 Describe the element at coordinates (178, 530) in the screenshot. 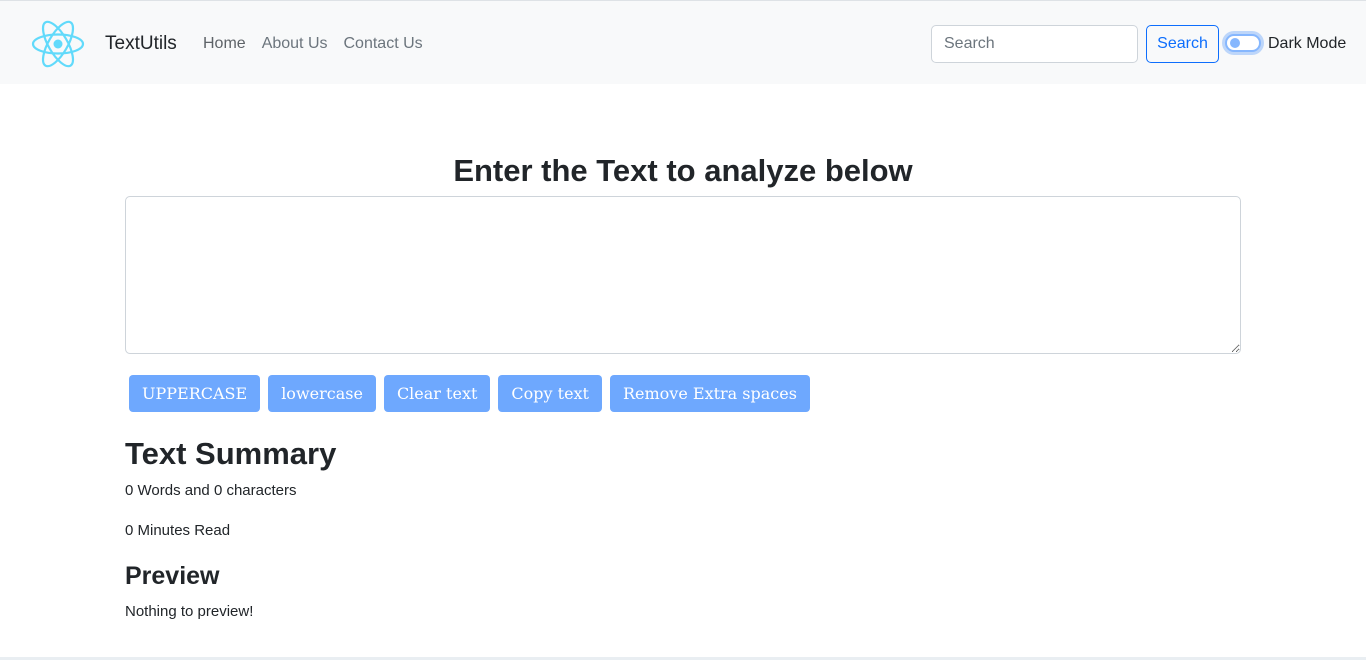

I see `read-time: 0 Minutes Read` at that location.